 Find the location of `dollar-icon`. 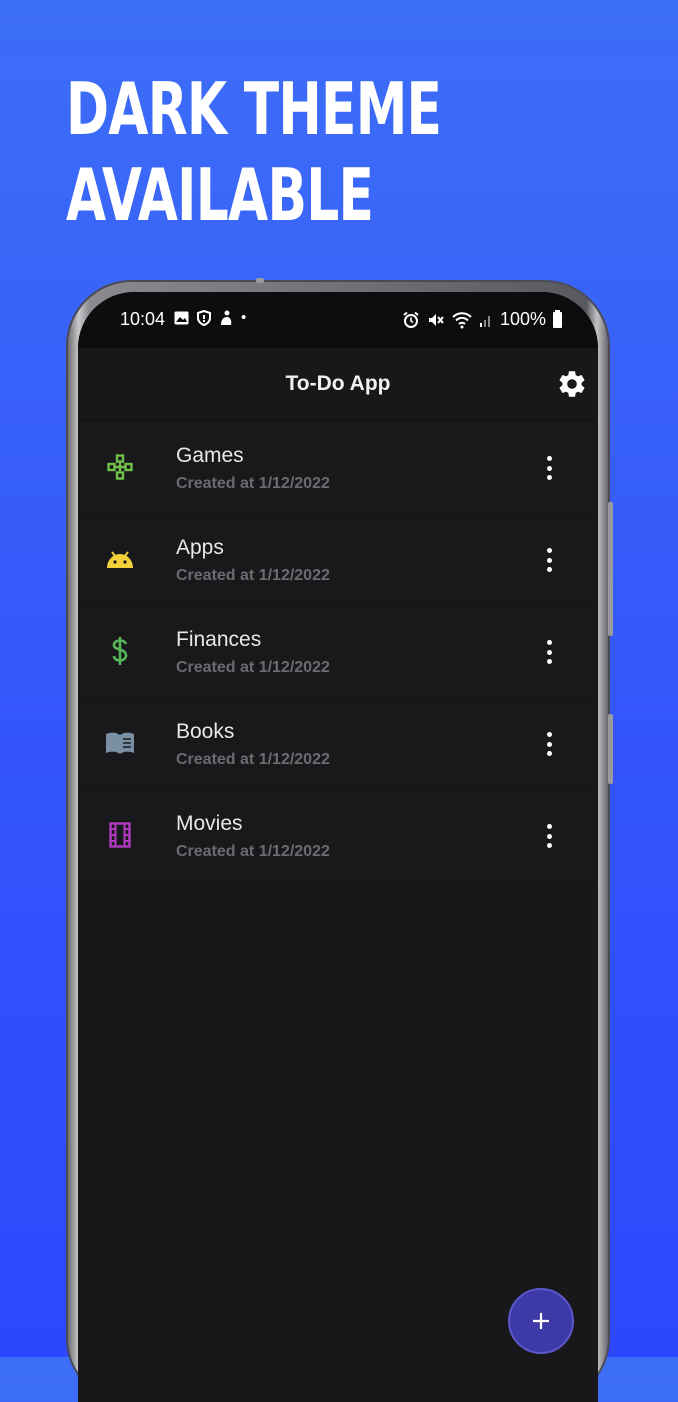

dollar-icon is located at coordinates (120, 651).